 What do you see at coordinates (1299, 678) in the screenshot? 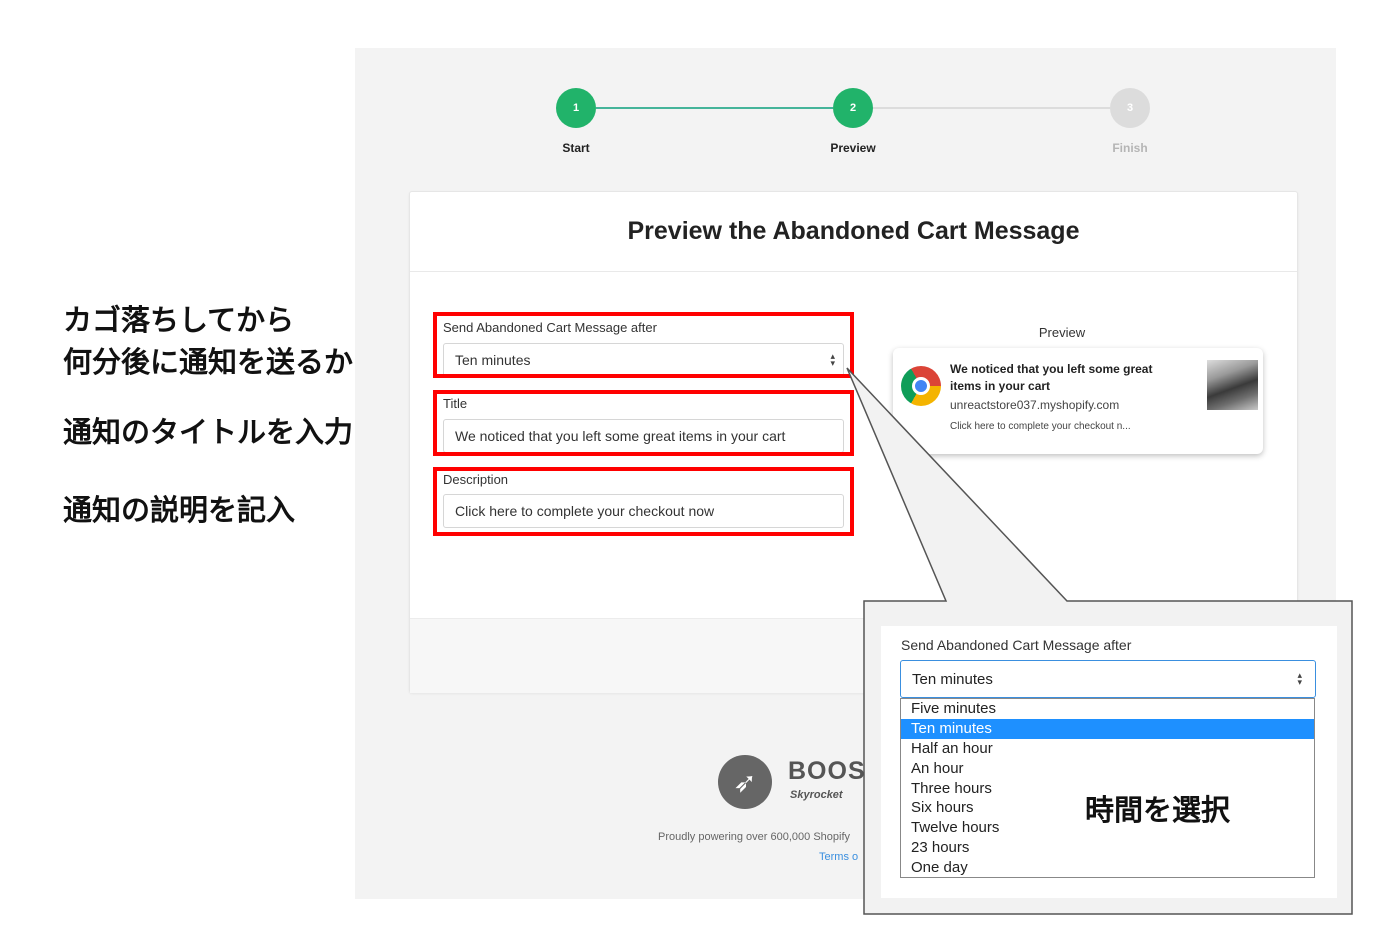
I see `select-arrows-icon: ▴ ▾` at bounding box center [1299, 678].